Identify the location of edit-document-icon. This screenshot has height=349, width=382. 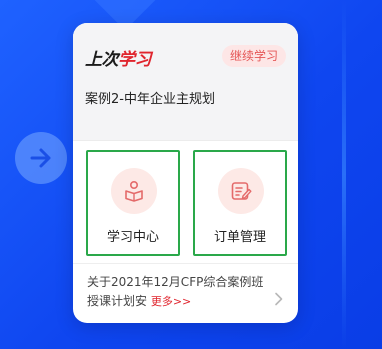
(241, 191).